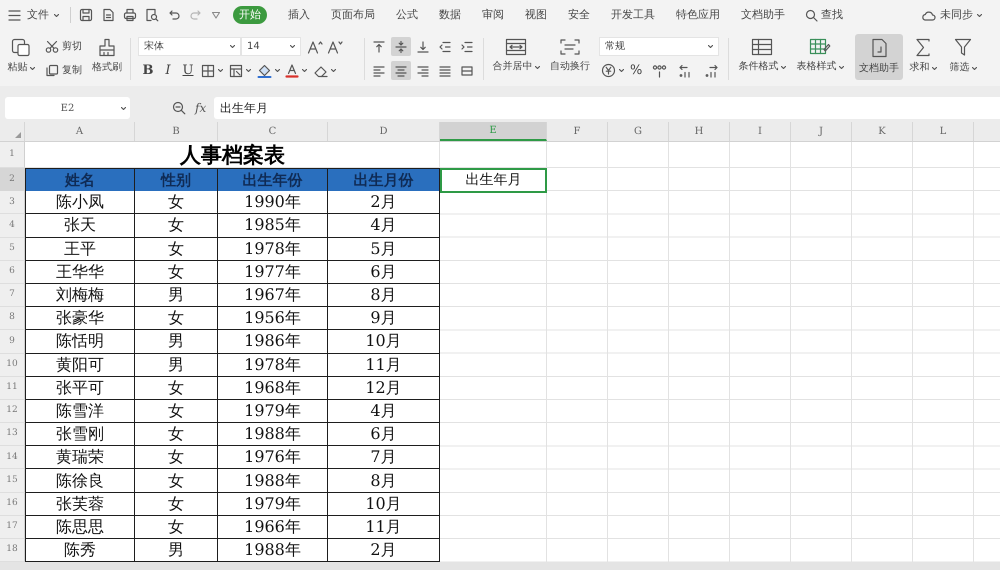 This screenshot has height=570, width=1000. Describe the element at coordinates (12, 365) in the screenshot. I see `row-header: 10` at that location.